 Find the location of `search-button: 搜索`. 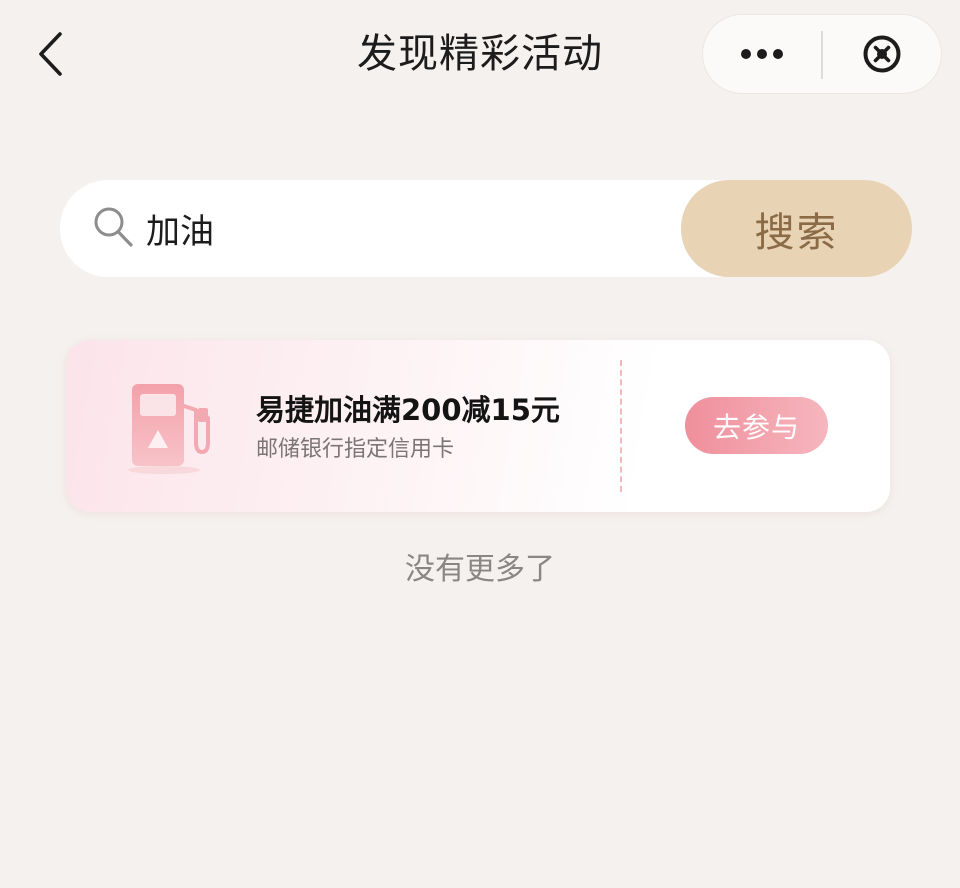

search-button: 搜索 is located at coordinates (796, 228).